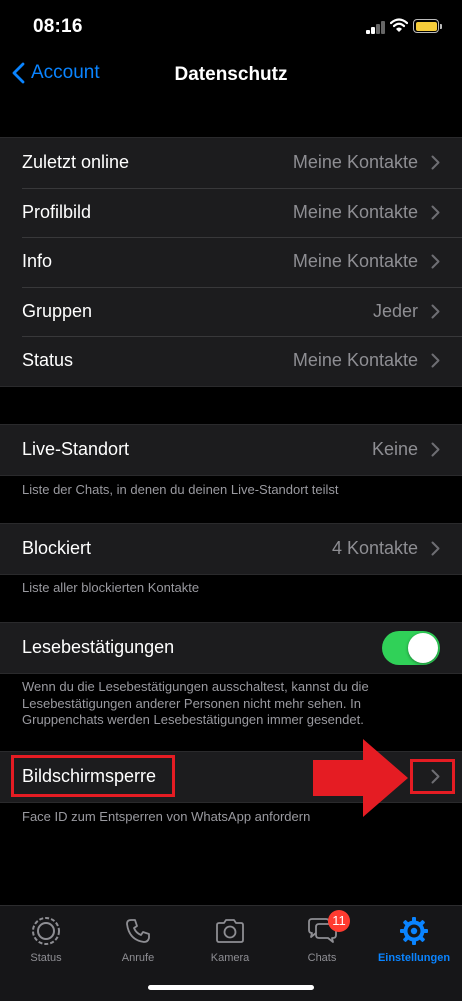 Image resolution: width=462 pixels, height=1001 pixels. Describe the element at coordinates (230, 958) in the screenshot. I see `tab-label: Kamera` at that location.